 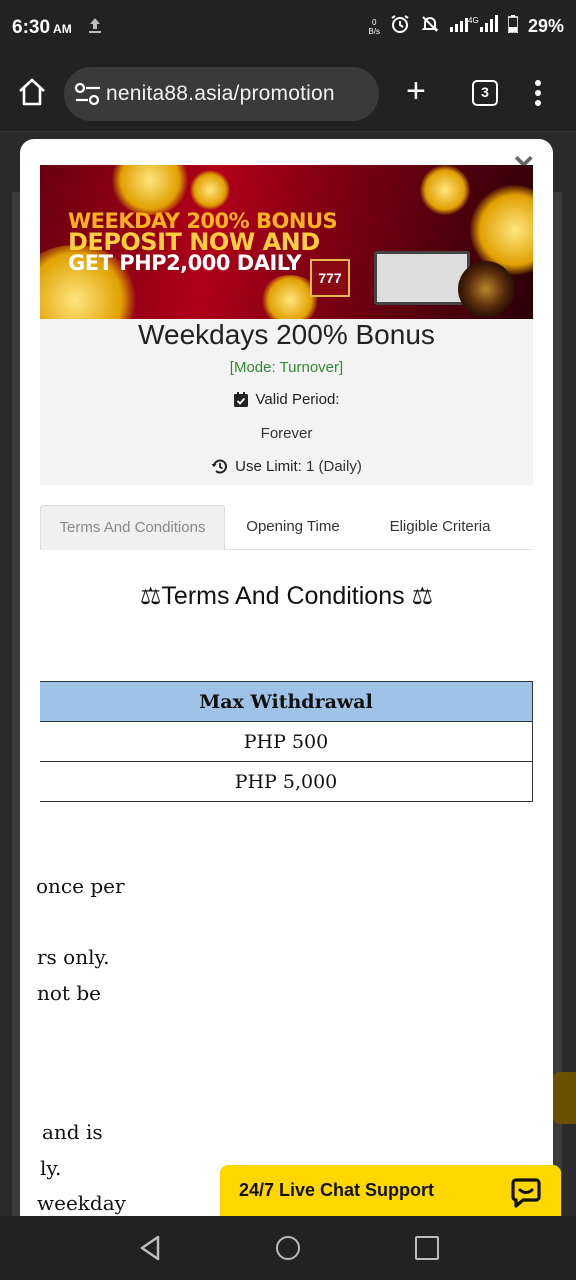 I want to click on calendar-check-icon, so click(x=240, y=399).